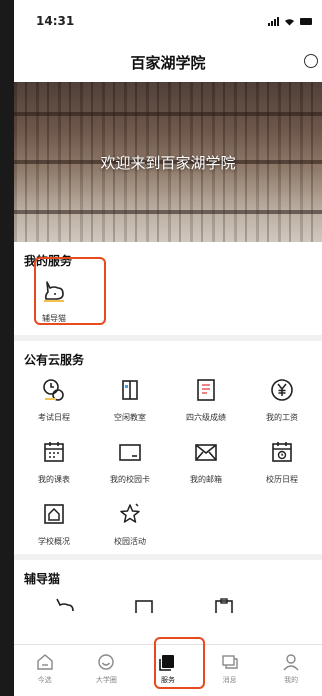  Describe the element at coordinates (130, 417) in the screenshot. I see `service-label: 空闲教室` at that location.